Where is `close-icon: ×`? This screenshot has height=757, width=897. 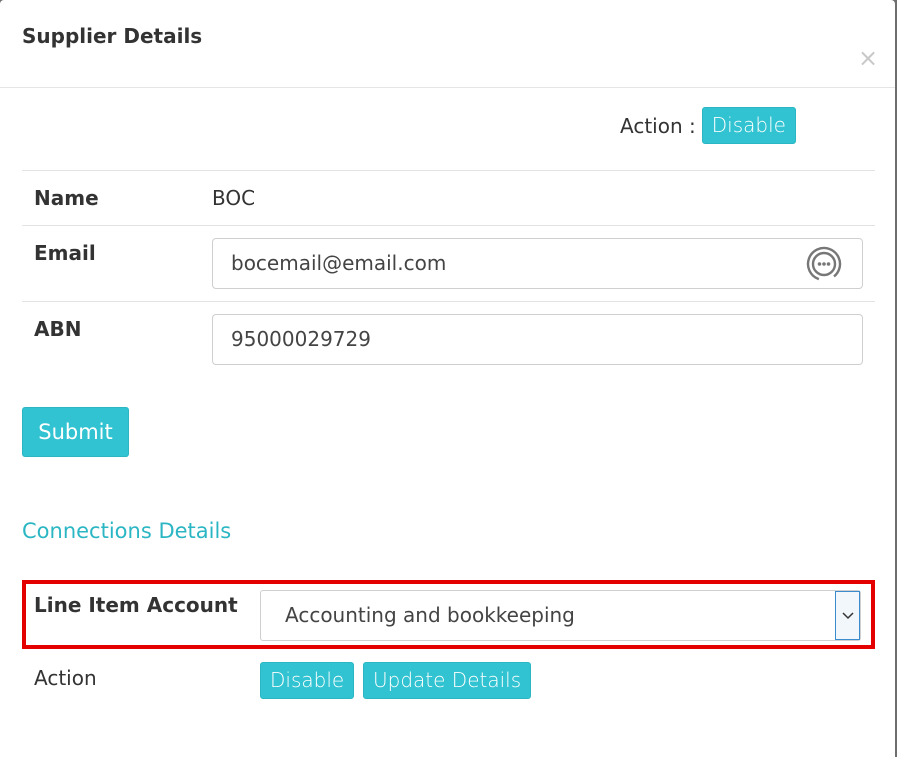 close-icon: × is located at coordinates (868, 58).